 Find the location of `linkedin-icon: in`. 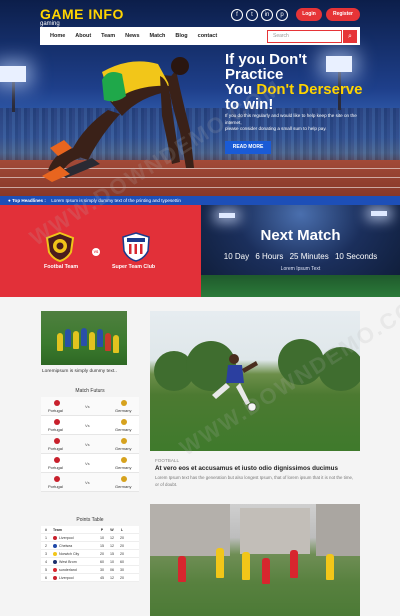

linkedin-icon: in is located at coordinates (267, 15).